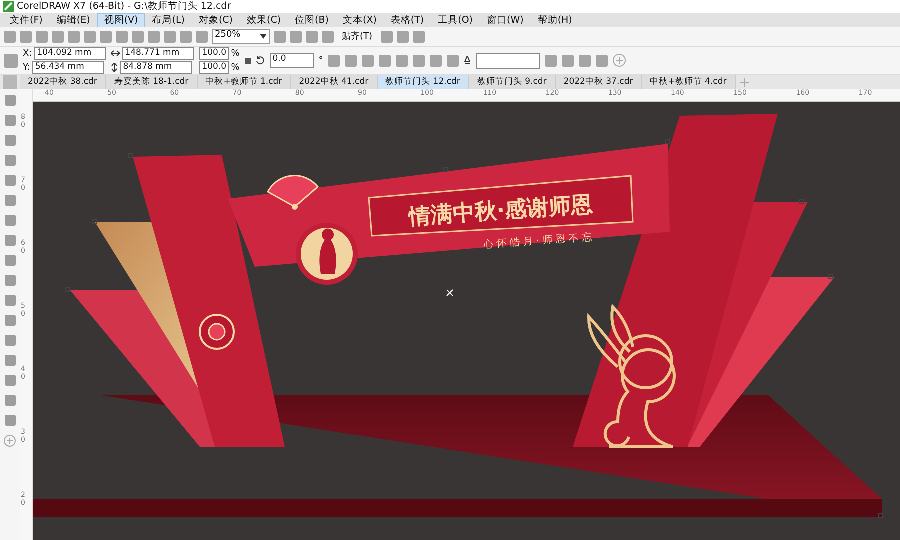  Describe the element at coordinates (450, 293) in the screenshot. I see `center-marker-icon` at that location.